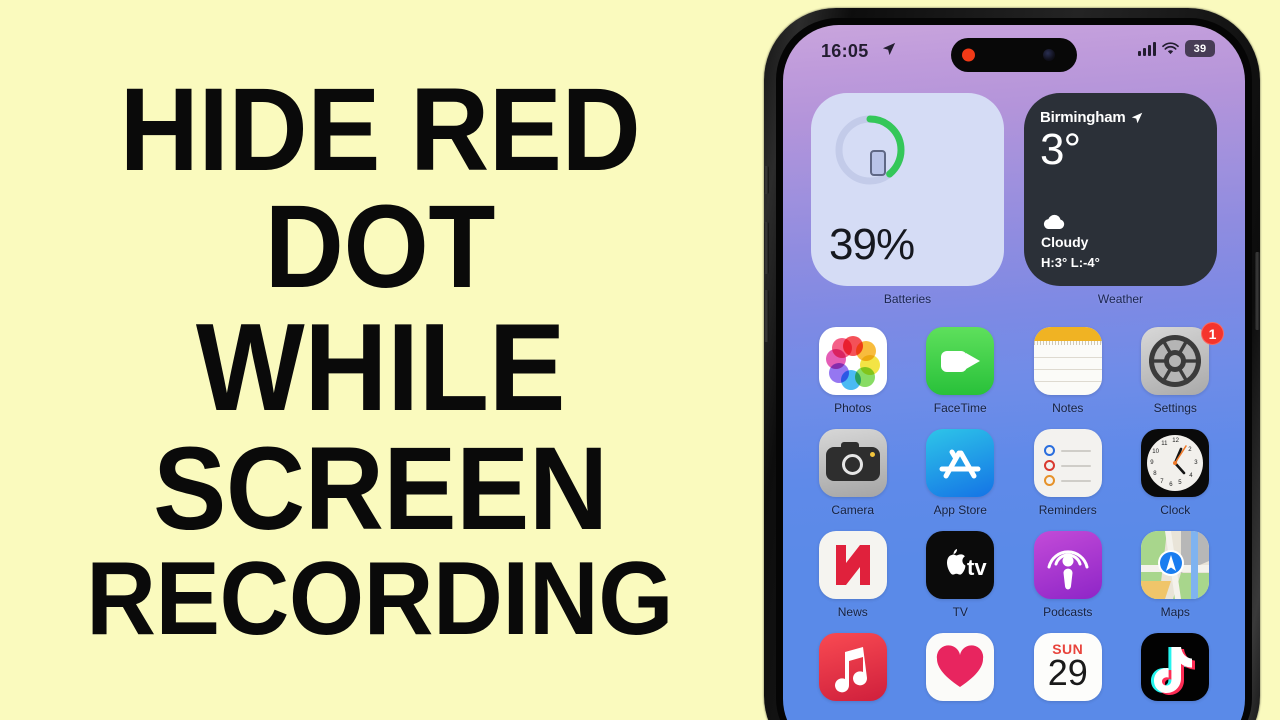  What do you see at coordinates (845, 51) in the screenshot?
I see `status-bar-time: 16:05` at bounding box center [845, 51].